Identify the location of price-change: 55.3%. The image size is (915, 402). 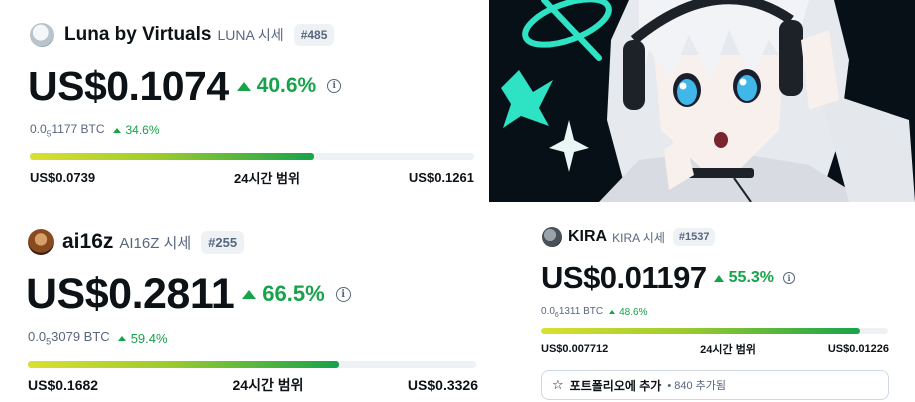
(744, 278).